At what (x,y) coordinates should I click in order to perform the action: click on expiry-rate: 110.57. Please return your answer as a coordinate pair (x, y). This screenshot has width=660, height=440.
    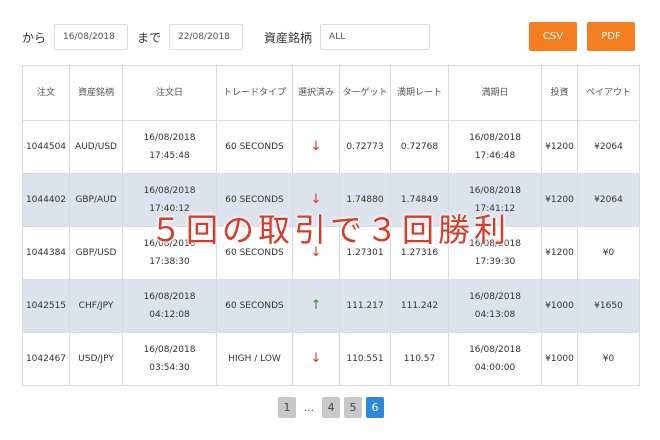
    Looking at the image, I should click on (419, 359).